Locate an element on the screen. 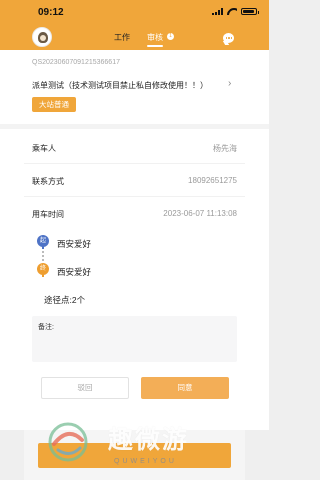  station-badge: 大站普通 is located at coordinates (54, 104).